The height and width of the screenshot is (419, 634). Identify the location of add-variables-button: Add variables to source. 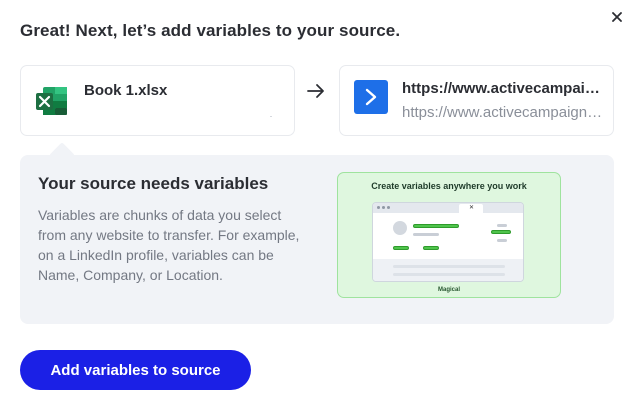
(135, 370).